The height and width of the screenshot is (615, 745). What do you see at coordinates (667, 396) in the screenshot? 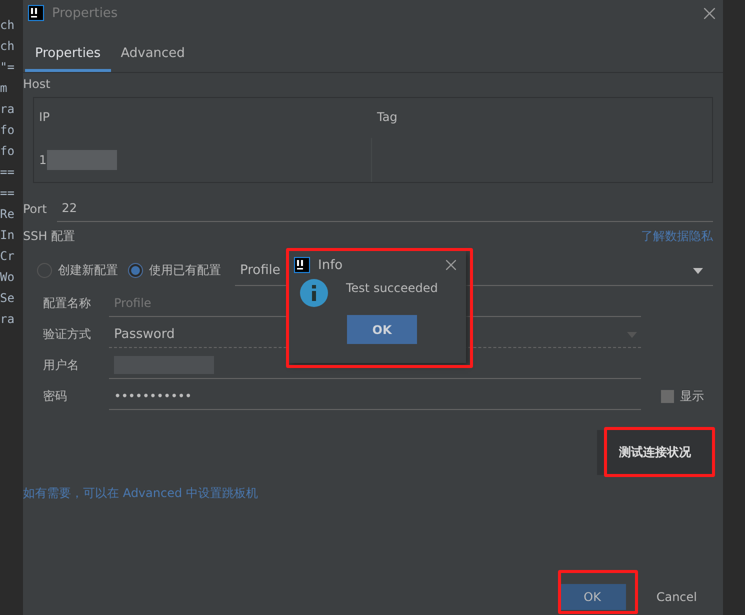
I see `checkbox` at bounding box center [667, 396].